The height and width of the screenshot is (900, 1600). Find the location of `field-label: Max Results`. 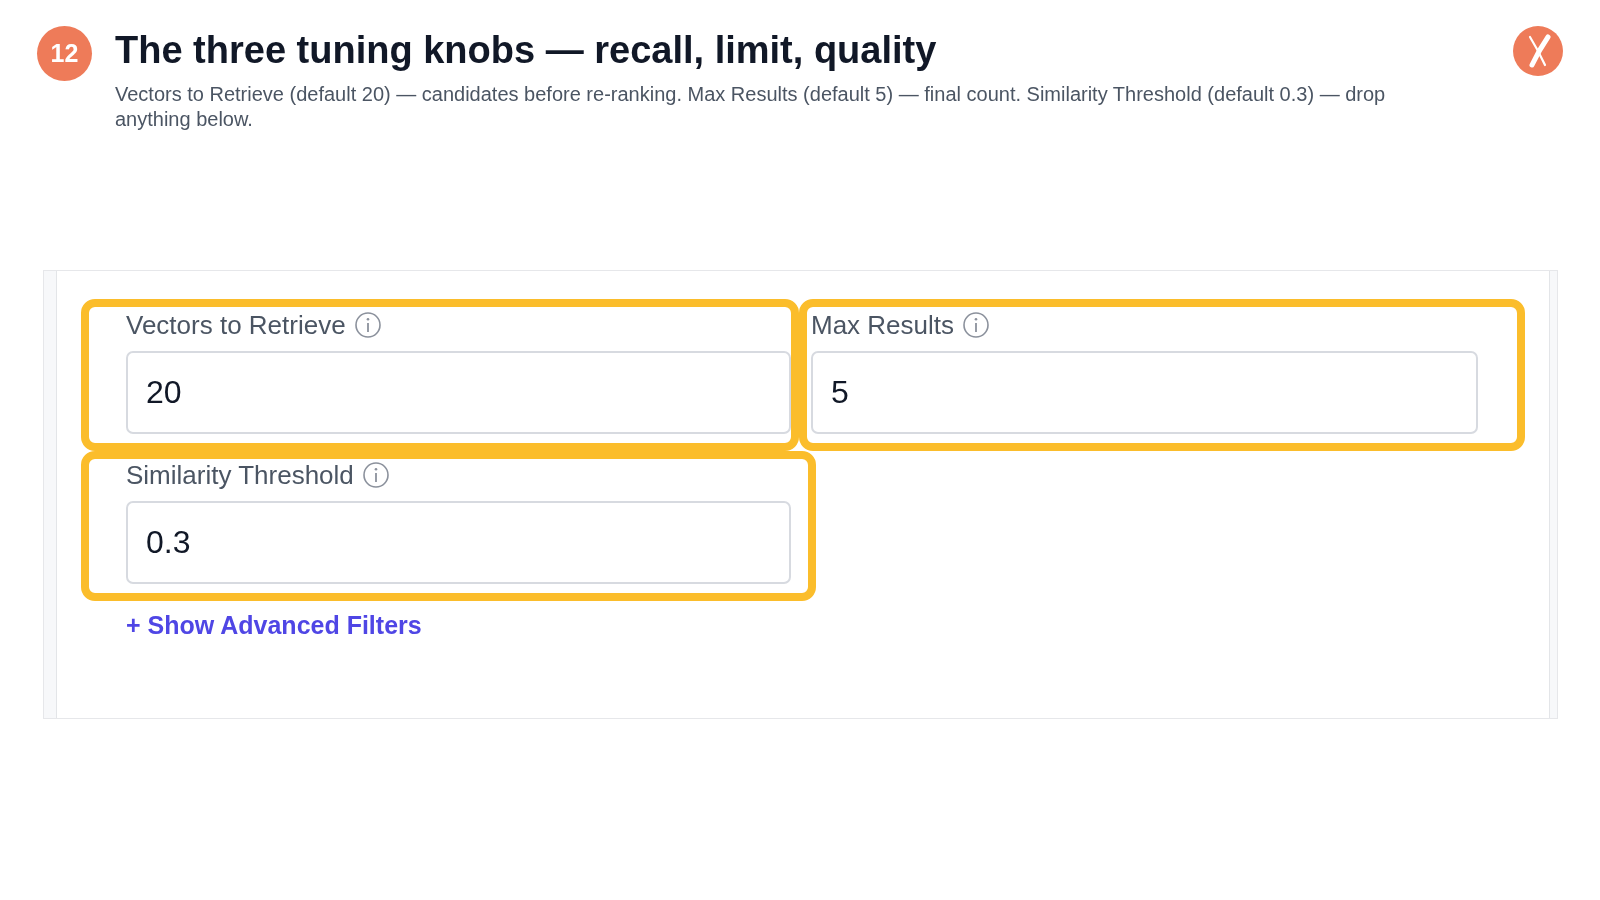

field-label: Max Results is located at coordinates (883, 325).